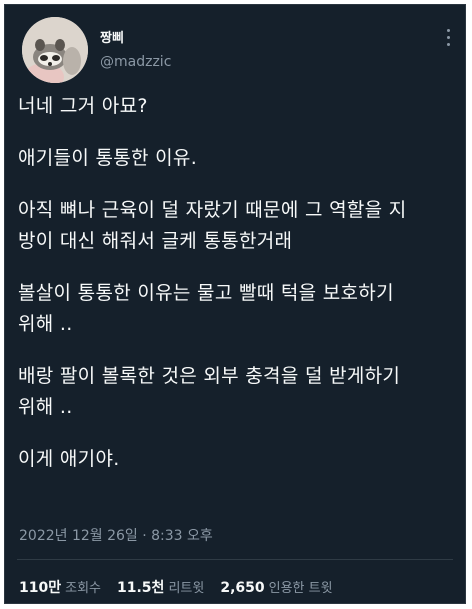 Image resolution: width=472 pixels, height=609 pixels. I want to click on stat-label: 리트윗, so click(186, 588).